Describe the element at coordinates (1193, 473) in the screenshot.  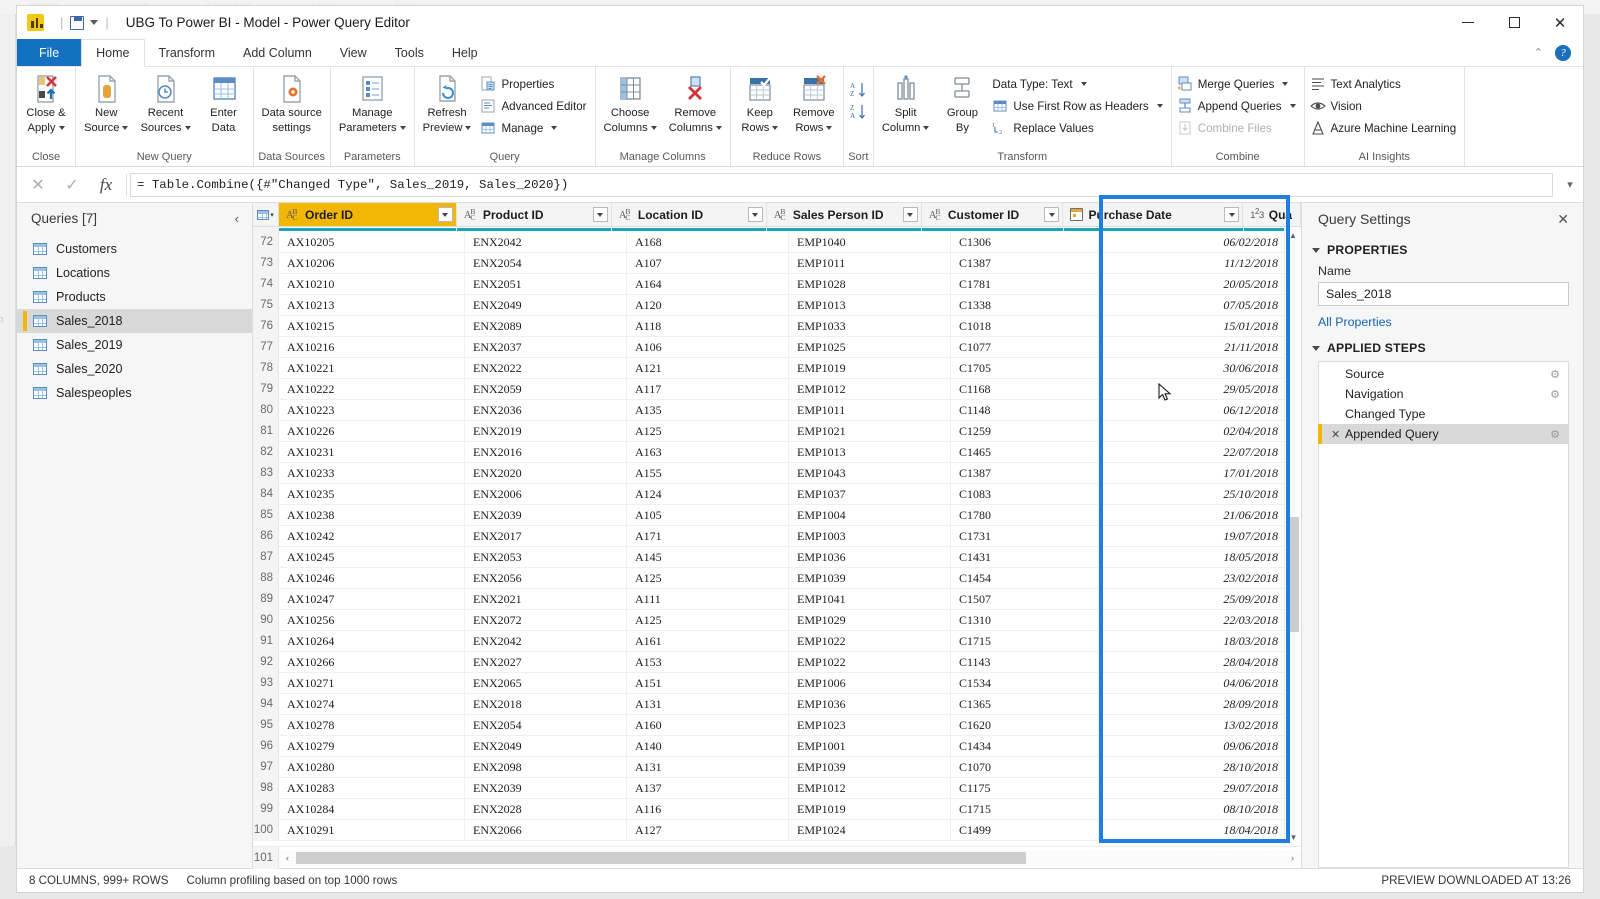
I see `table-cell-purchase-date: 17/01/2018` at that location.